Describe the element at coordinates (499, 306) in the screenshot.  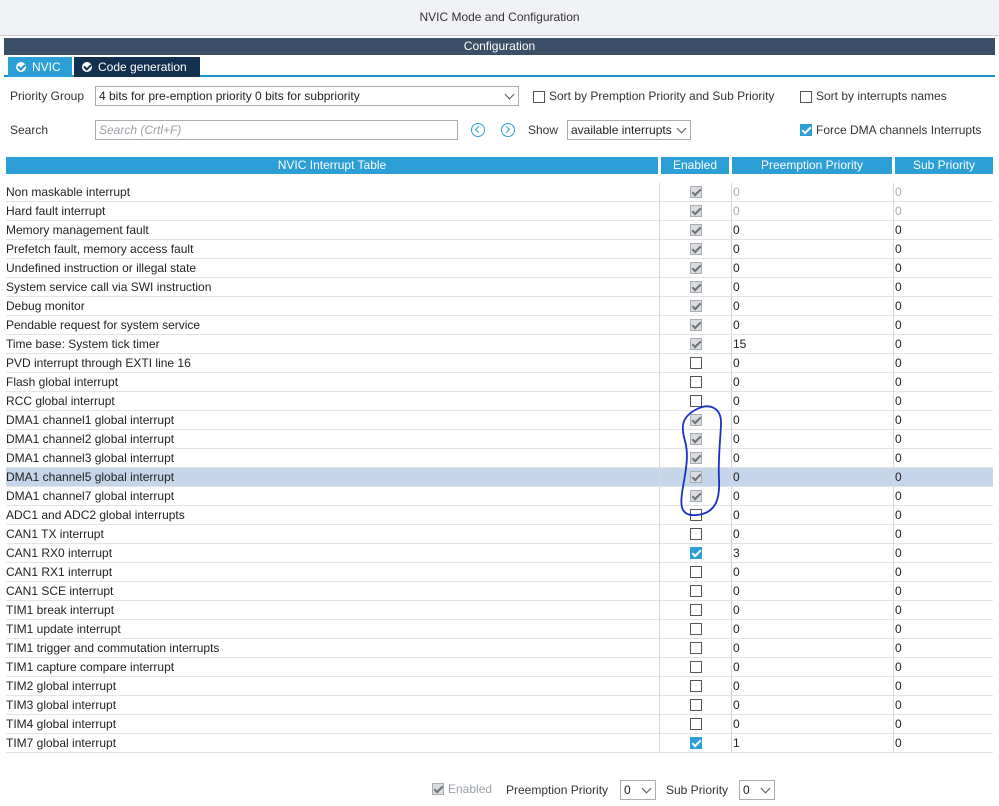
I see `table-row: Debug monitor 0 0` at that location.